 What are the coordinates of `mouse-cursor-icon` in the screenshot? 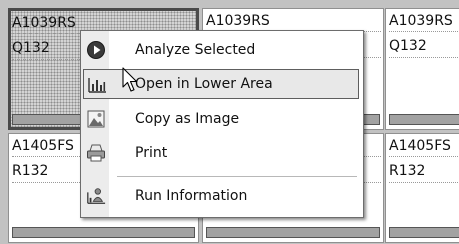 It's located at (130, 79).